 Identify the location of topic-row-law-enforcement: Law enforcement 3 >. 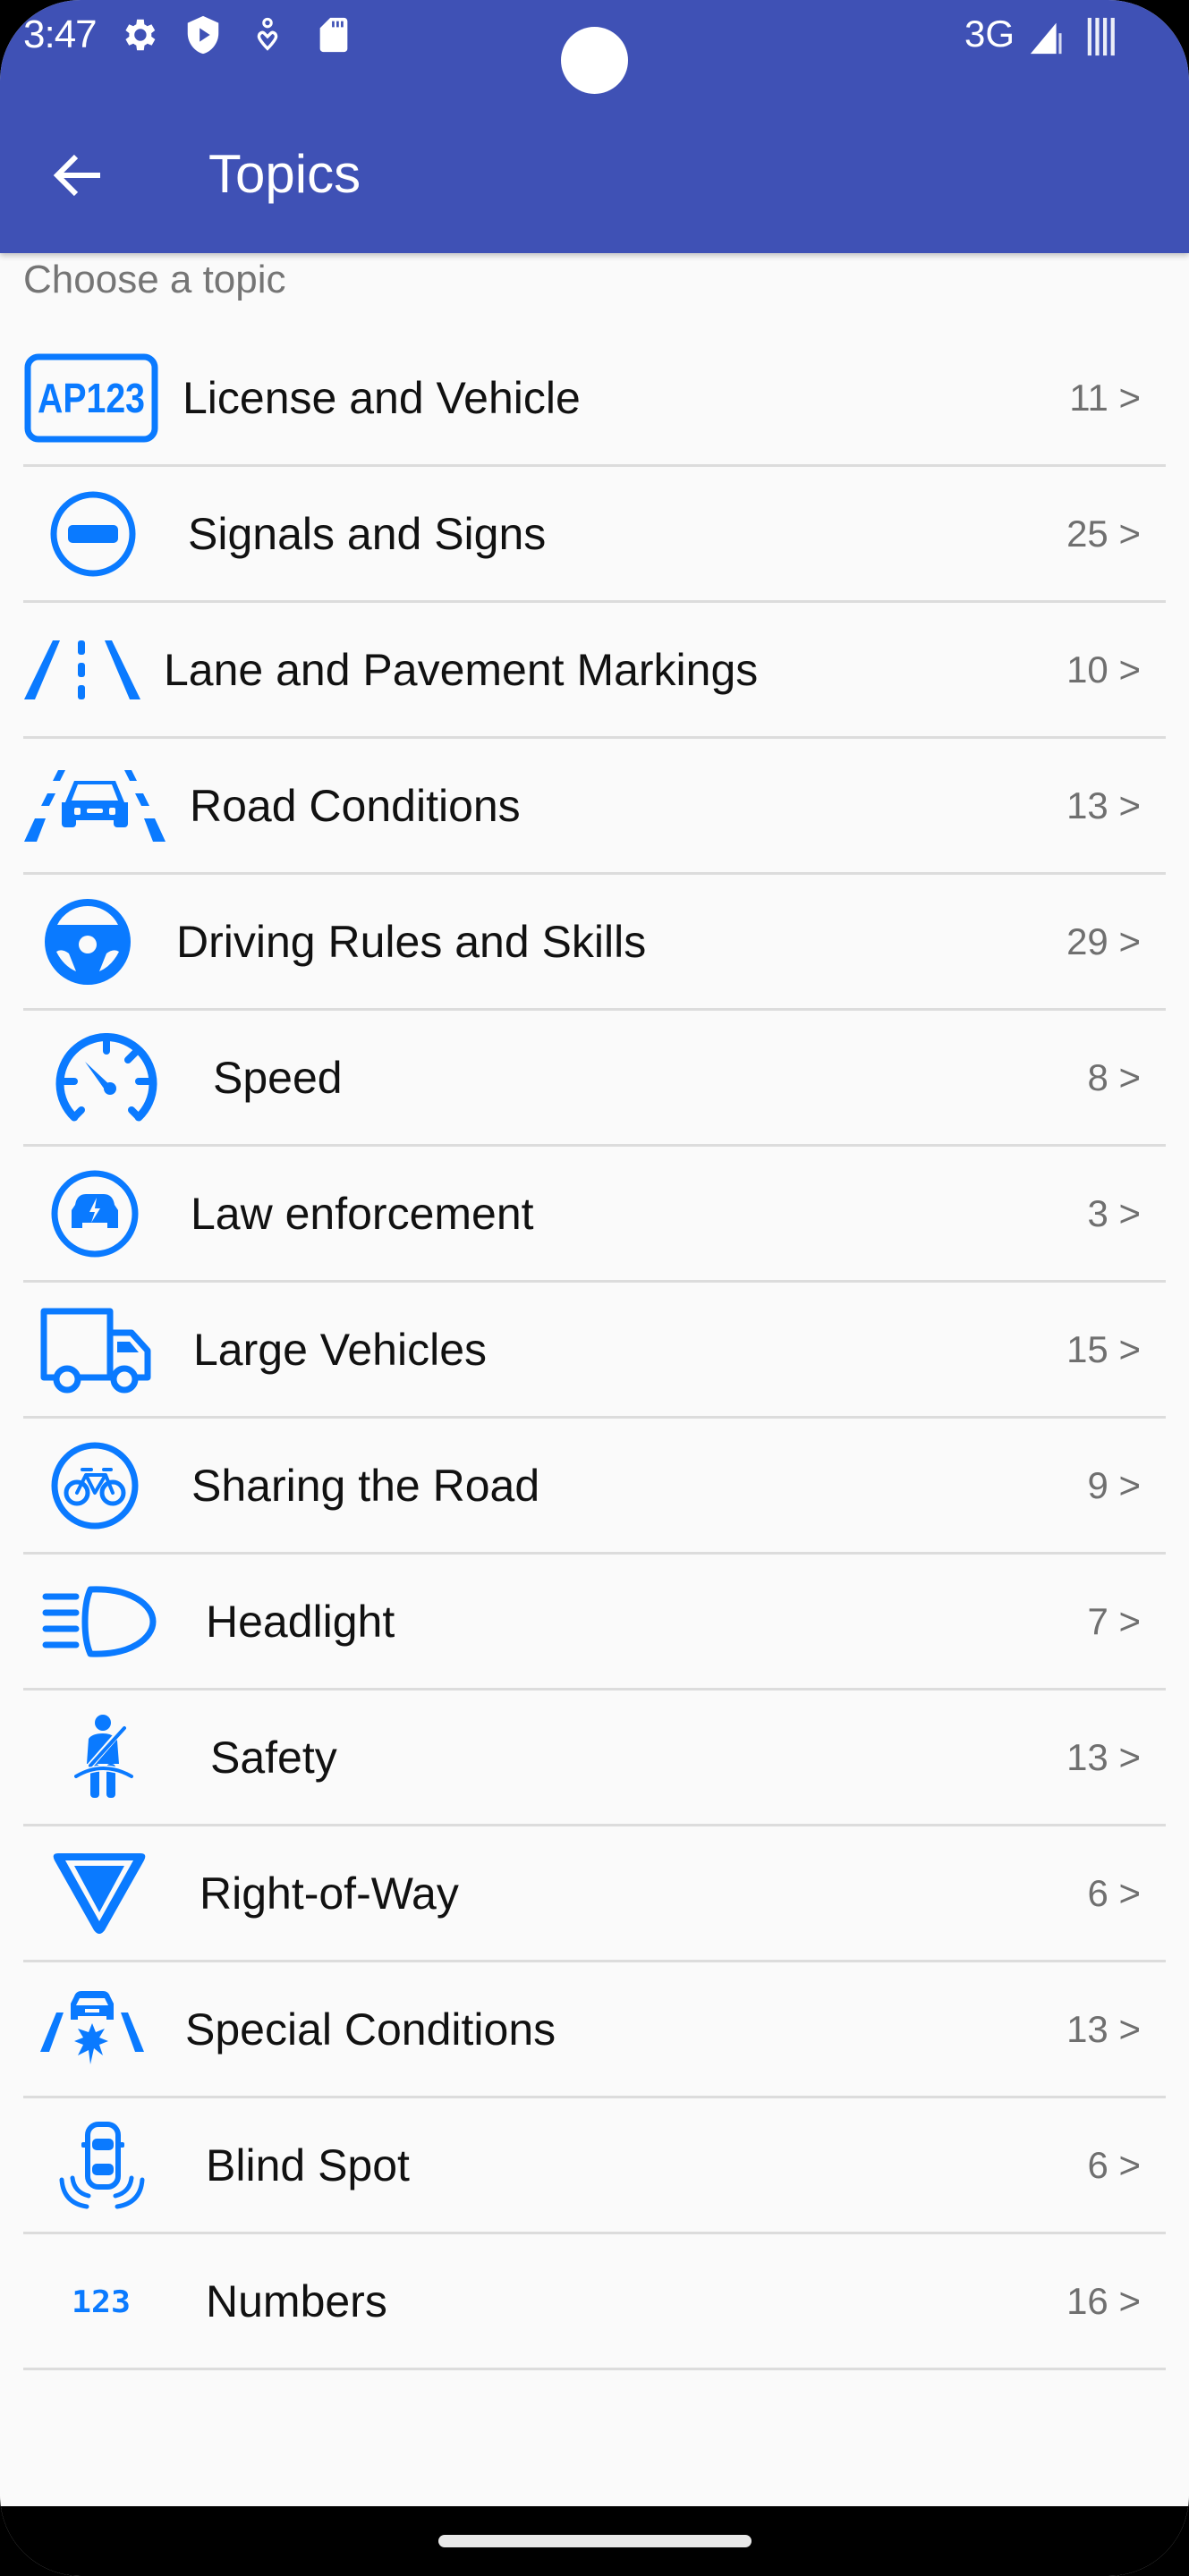
(594, 1215).